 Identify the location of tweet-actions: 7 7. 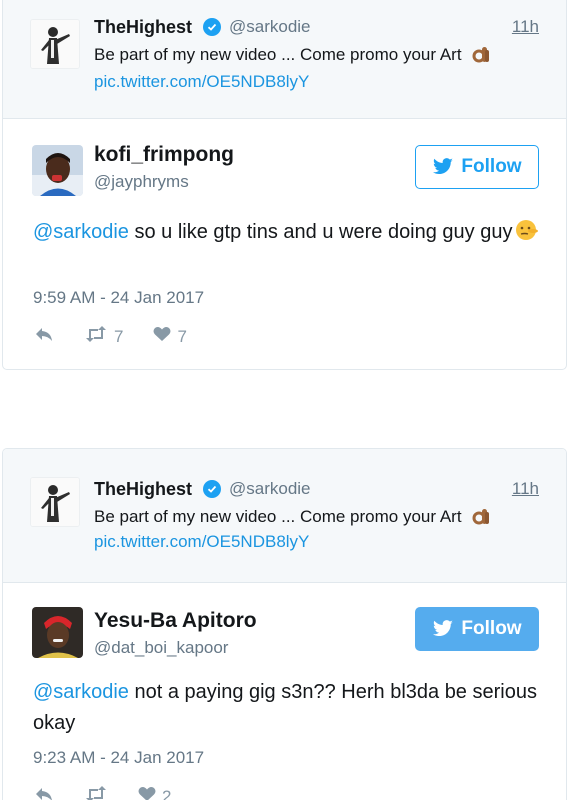
(125, 336).